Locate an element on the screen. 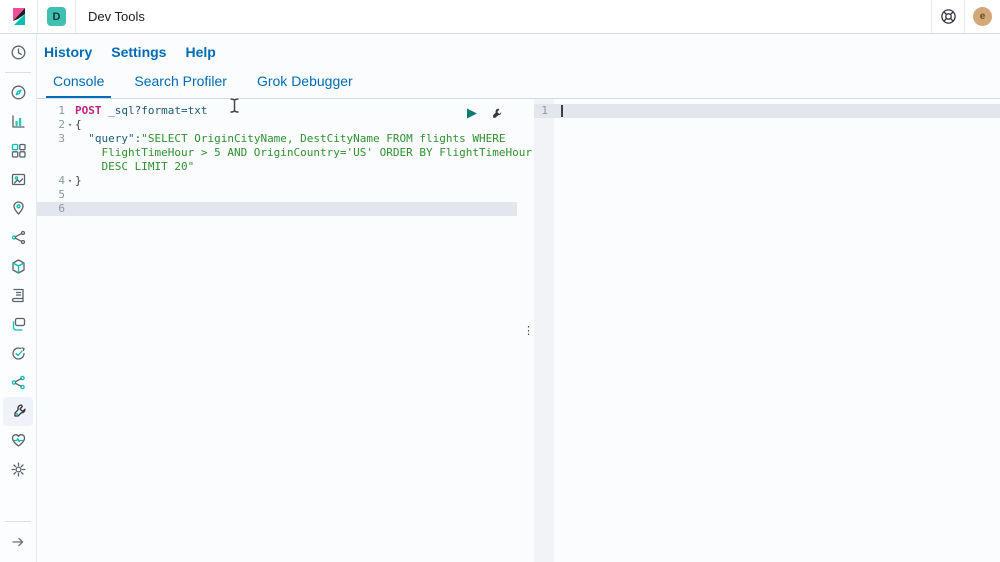 The height and width of the screenshot is (562, 1000). line-number: 5 is located at coordinates (61, 194).